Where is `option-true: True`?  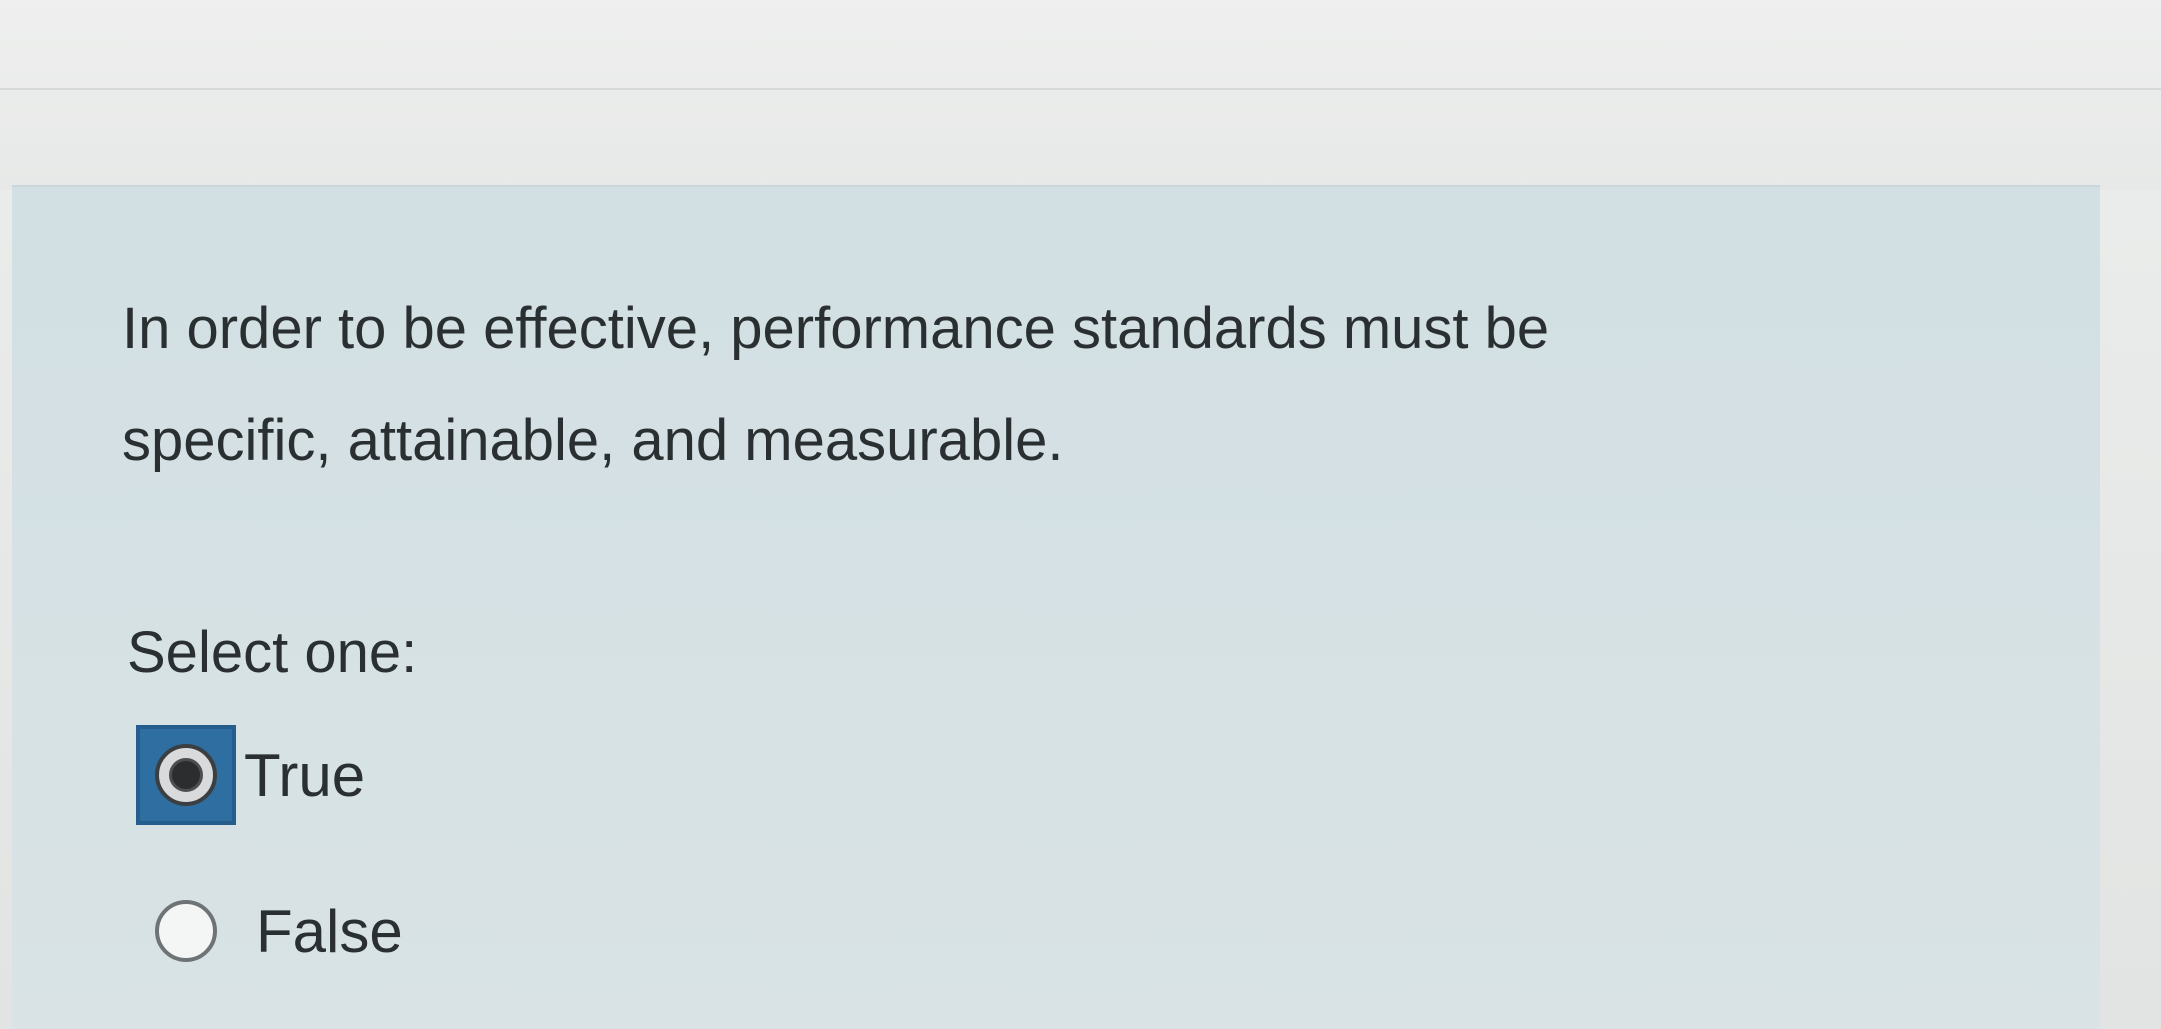
option-true: True is located at coordinates (250, 775).